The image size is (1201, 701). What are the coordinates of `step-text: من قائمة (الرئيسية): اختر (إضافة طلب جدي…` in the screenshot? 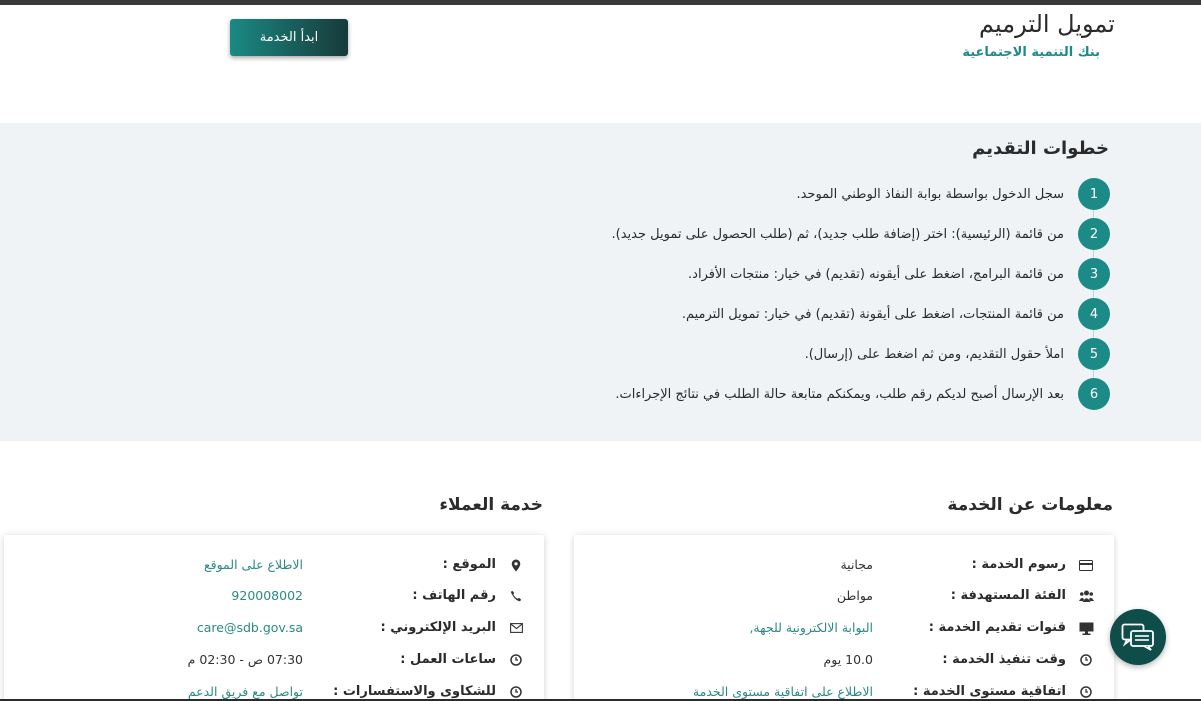 It's located at (838, 234).